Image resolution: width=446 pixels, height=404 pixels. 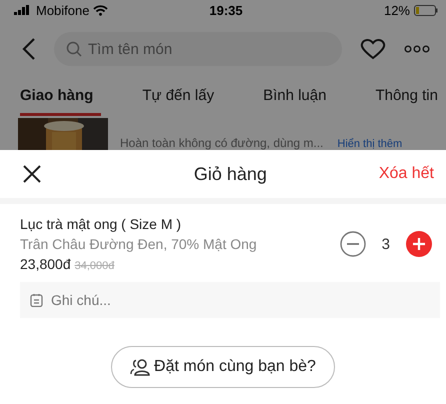 What do you see at coordinates (226, 10) in the screenshot?
I see `clock-time: 19:35` at bounding box center [226, 10].